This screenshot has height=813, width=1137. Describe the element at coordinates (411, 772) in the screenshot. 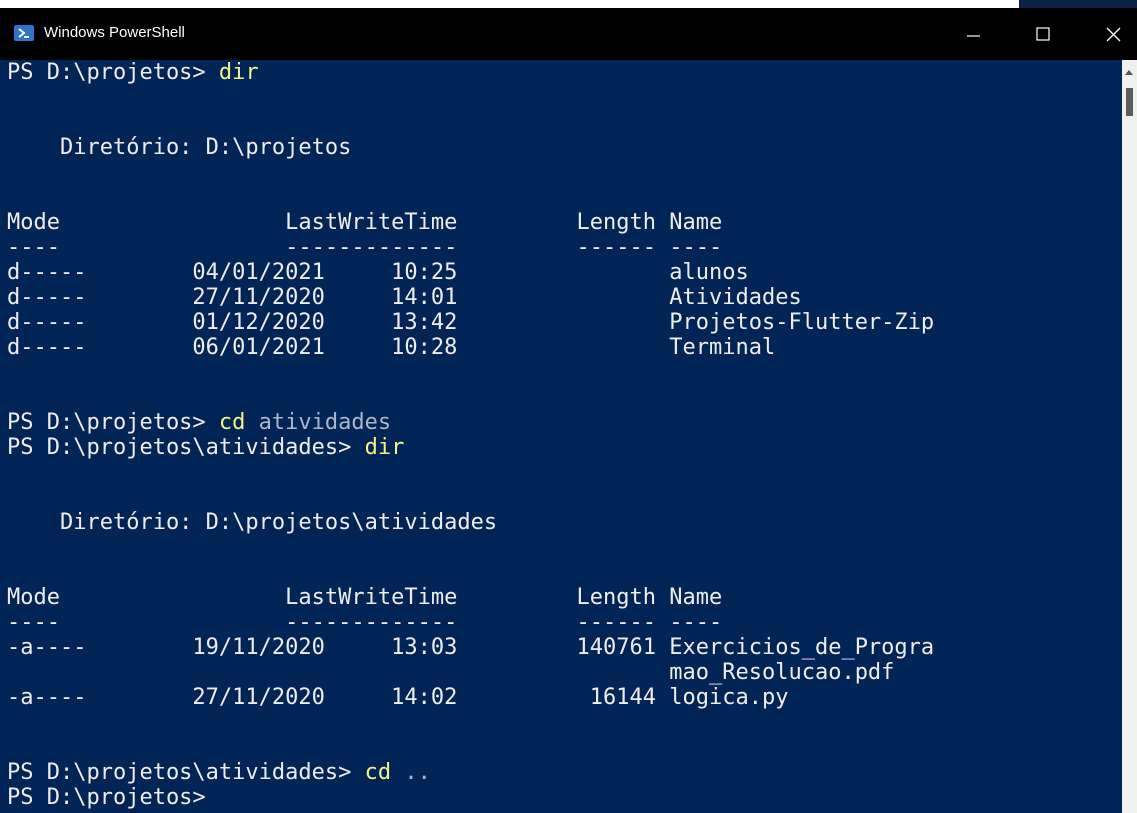

I see `command-args: ..` at that location.